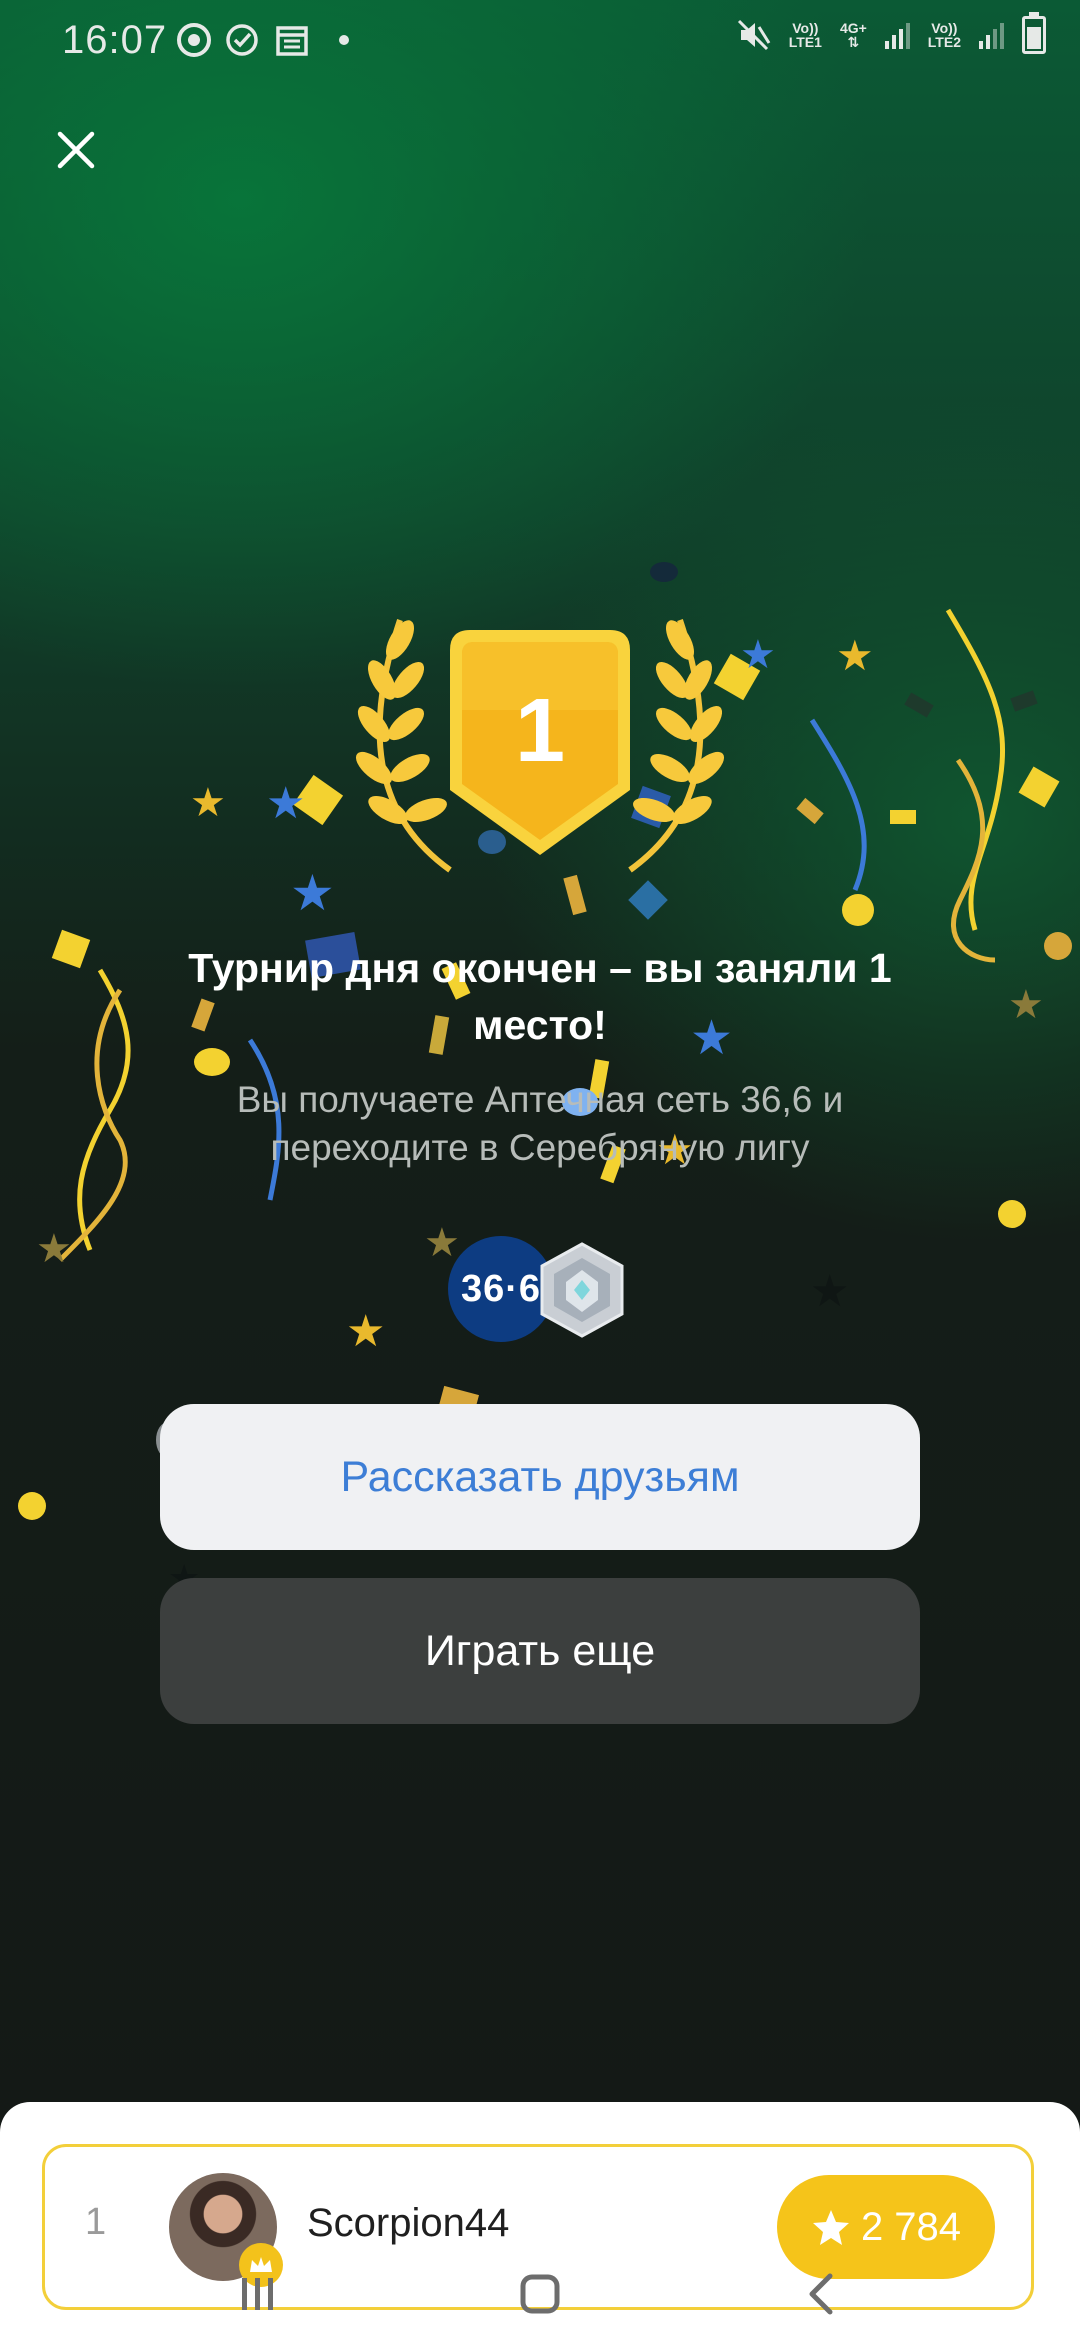  Describe the element at coordinates (853, 35) in the screenshot. I see `data-indicator: 4G+ ⇅` at that location.